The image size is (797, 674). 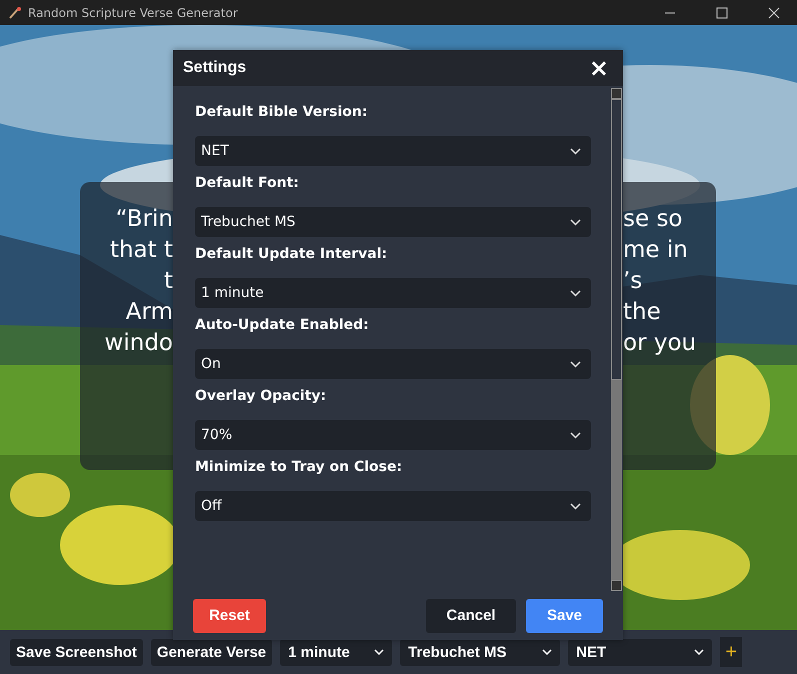 I want to click on app-icon, so click(x=15, y=13).